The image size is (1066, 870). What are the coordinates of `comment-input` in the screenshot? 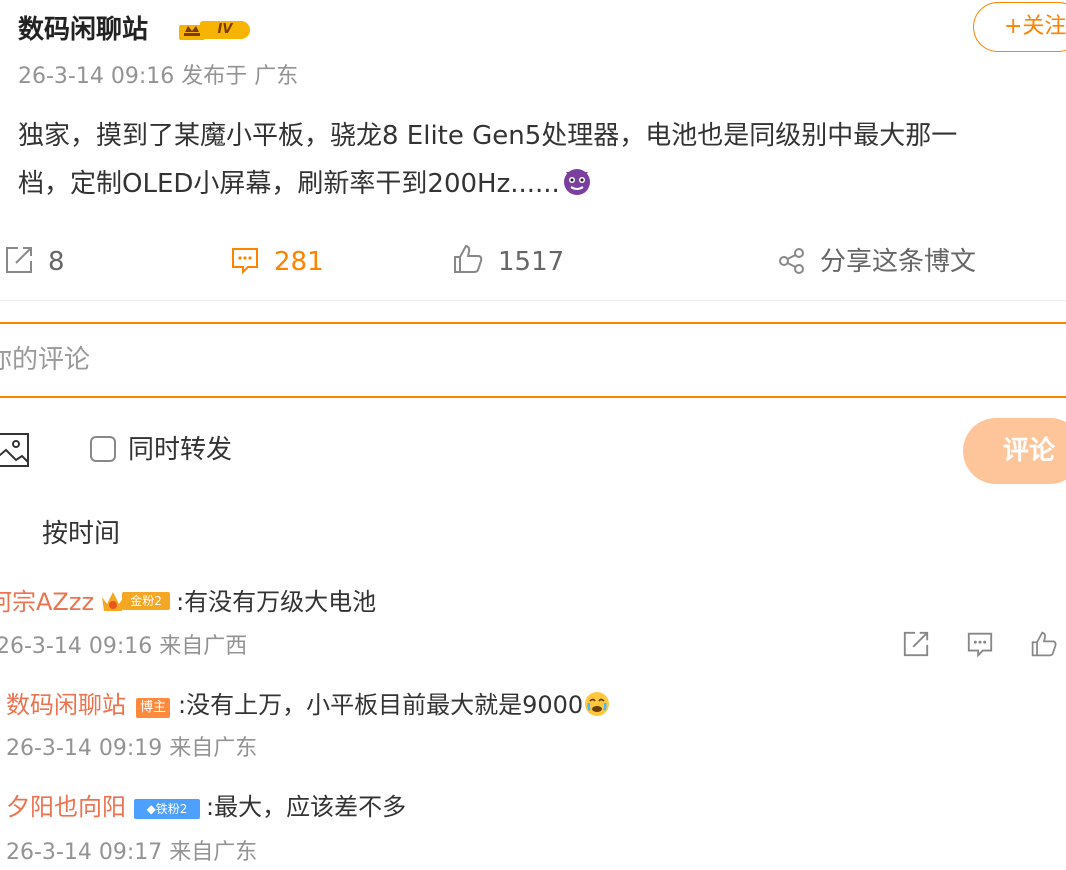 It's located at (533, 360).